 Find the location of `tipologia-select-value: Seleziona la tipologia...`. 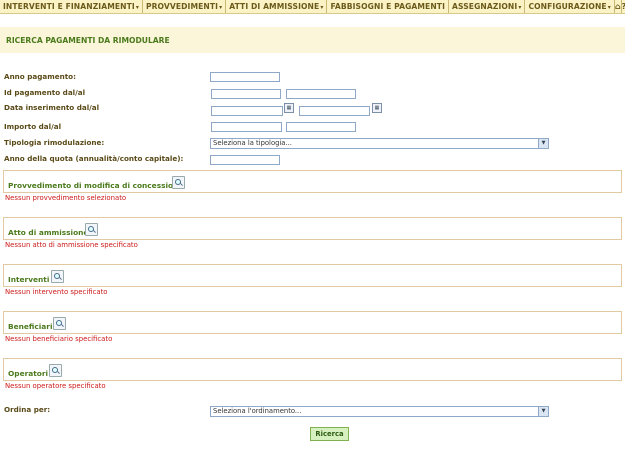

tipologia-select-value: Seleziona la tipologia... is located at coordinates (252, 143).